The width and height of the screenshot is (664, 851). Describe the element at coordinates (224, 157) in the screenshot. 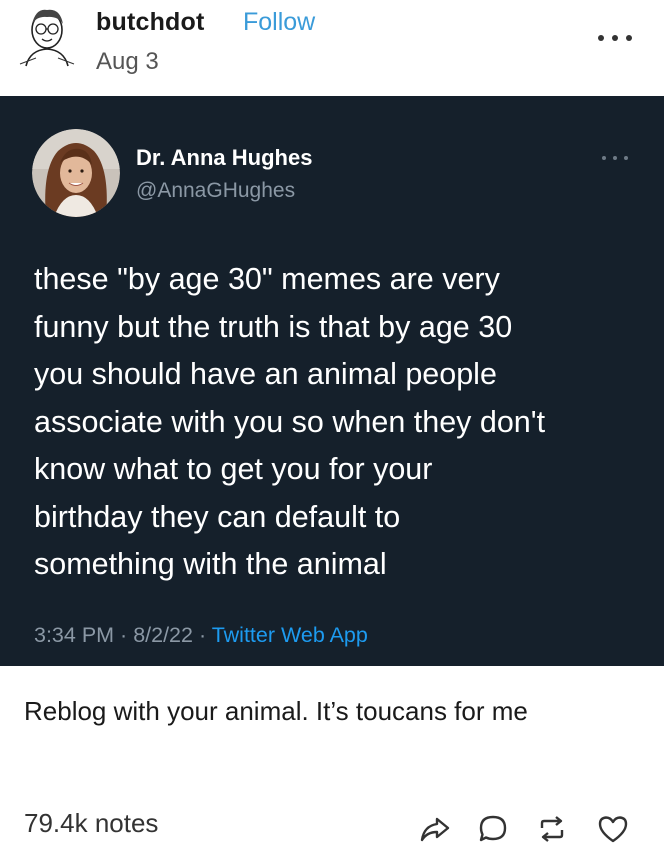

I see `tweet-display-name: Dr. Anna Hughes` at that location.